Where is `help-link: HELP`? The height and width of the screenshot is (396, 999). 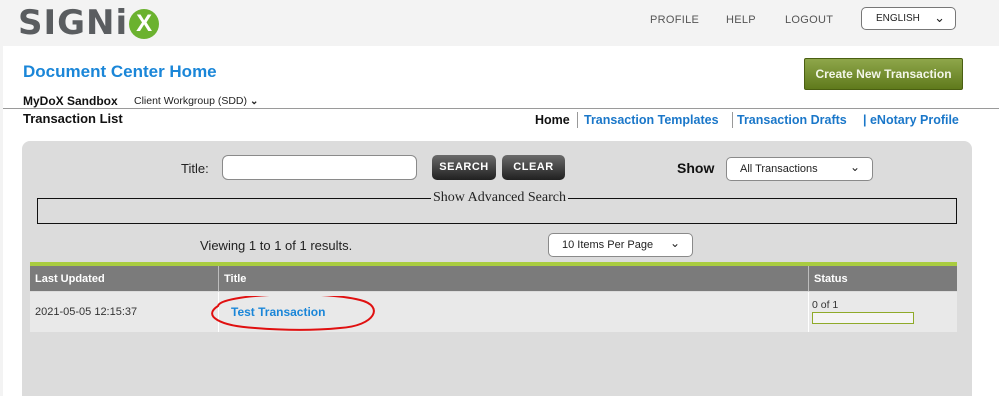 help-link: HELP is located at coordinates (741, 20).